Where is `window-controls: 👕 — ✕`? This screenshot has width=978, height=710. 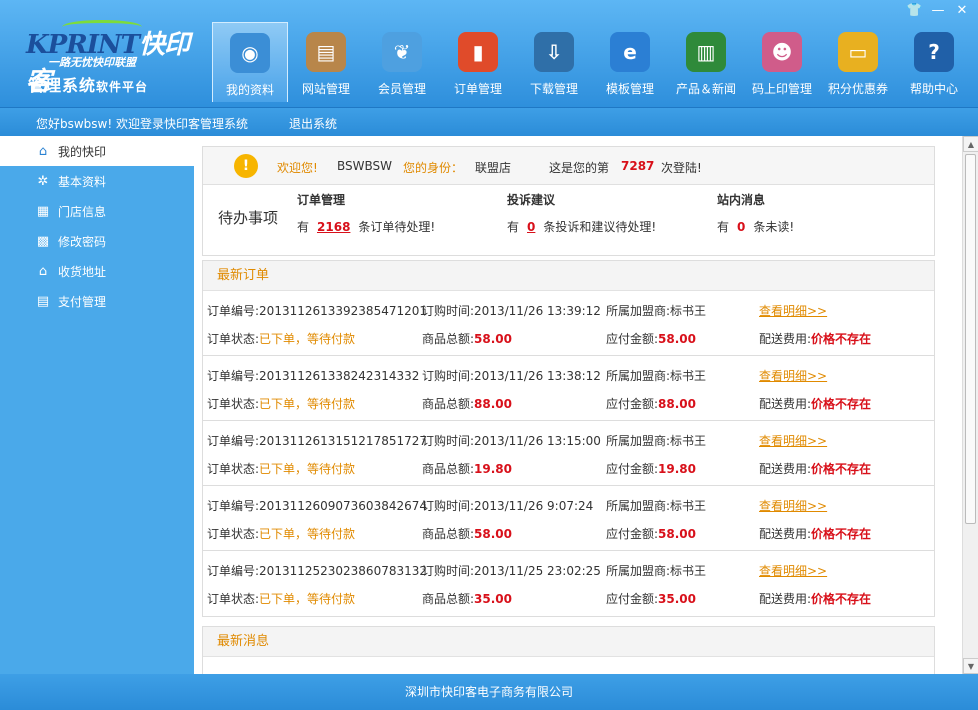 window-controls: 👕 — ✕ is located at coordinates (938, 10).